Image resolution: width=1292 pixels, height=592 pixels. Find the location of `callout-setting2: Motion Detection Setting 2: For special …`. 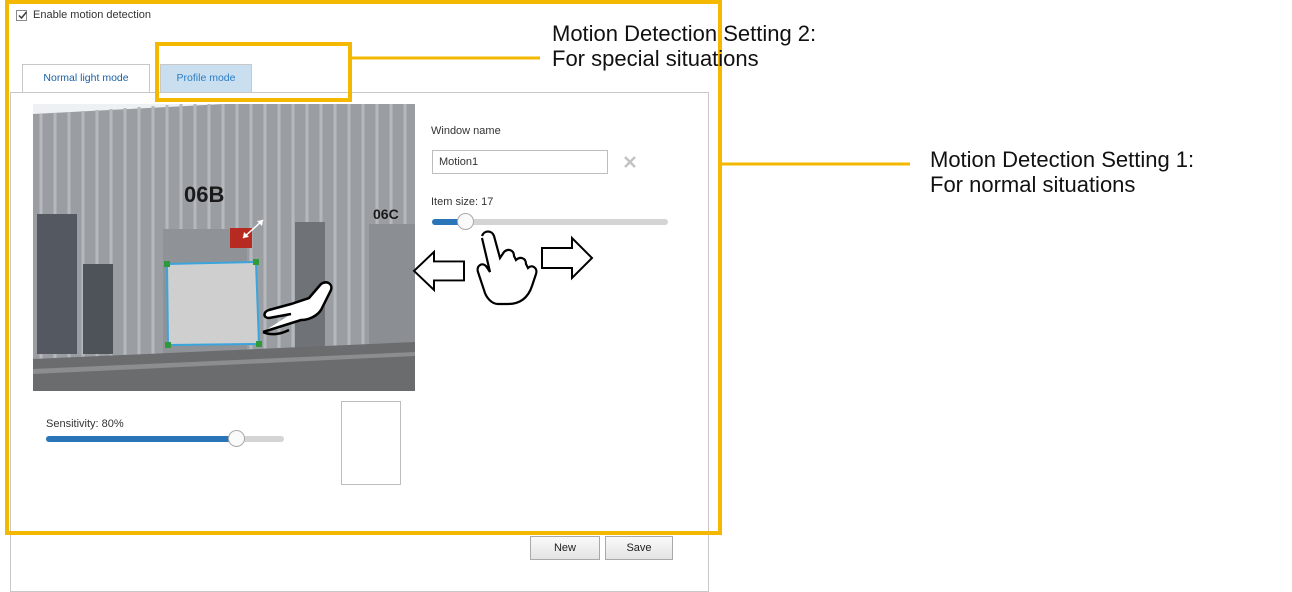

callout-setting2: Motion Detection Setting 2: For special … is located at coordinates (684, 46).